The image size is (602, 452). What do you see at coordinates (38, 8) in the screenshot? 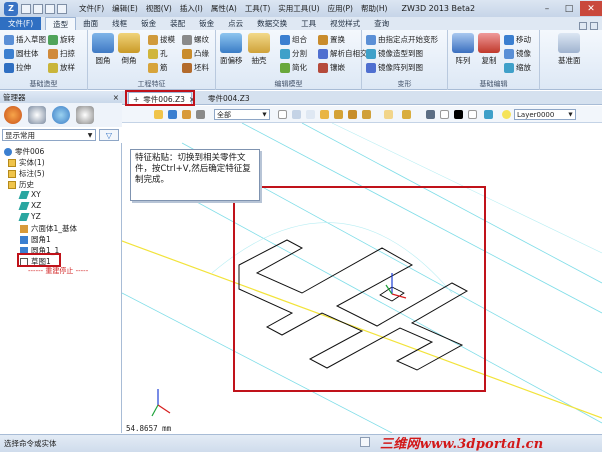
I see `open-file-icon` at bounding box center [38, 8].